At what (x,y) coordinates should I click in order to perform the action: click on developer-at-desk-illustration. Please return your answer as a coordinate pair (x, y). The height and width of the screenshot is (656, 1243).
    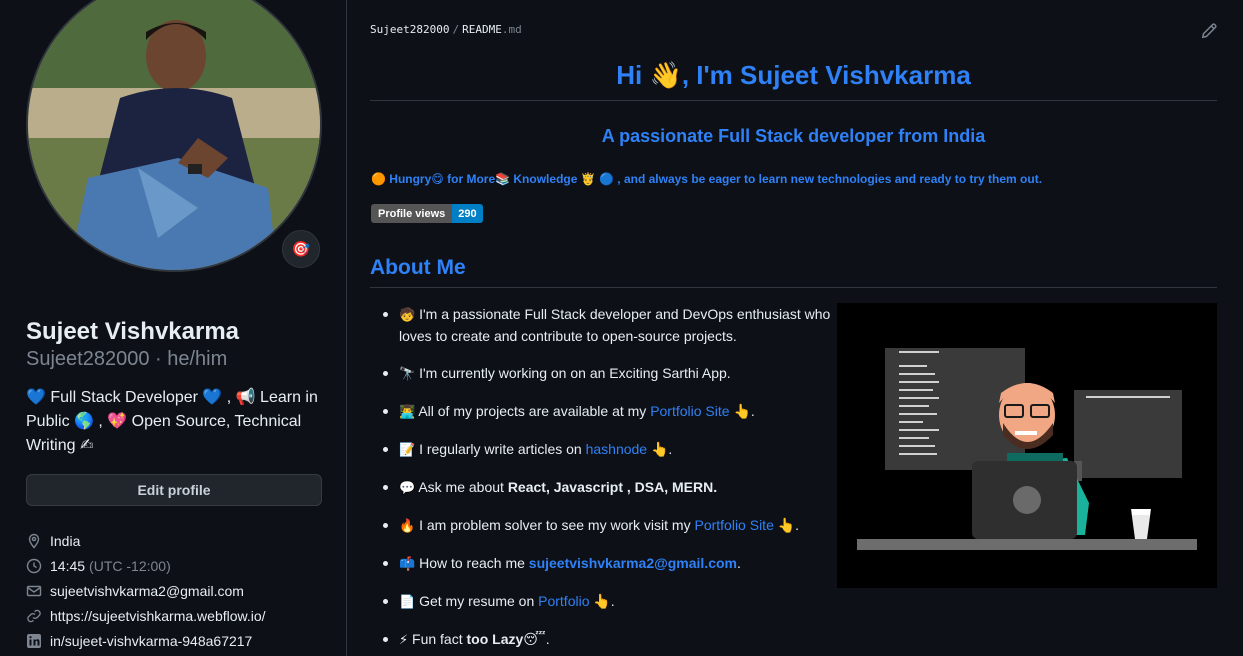
    Looking at the image, I should click on (1027, 449).